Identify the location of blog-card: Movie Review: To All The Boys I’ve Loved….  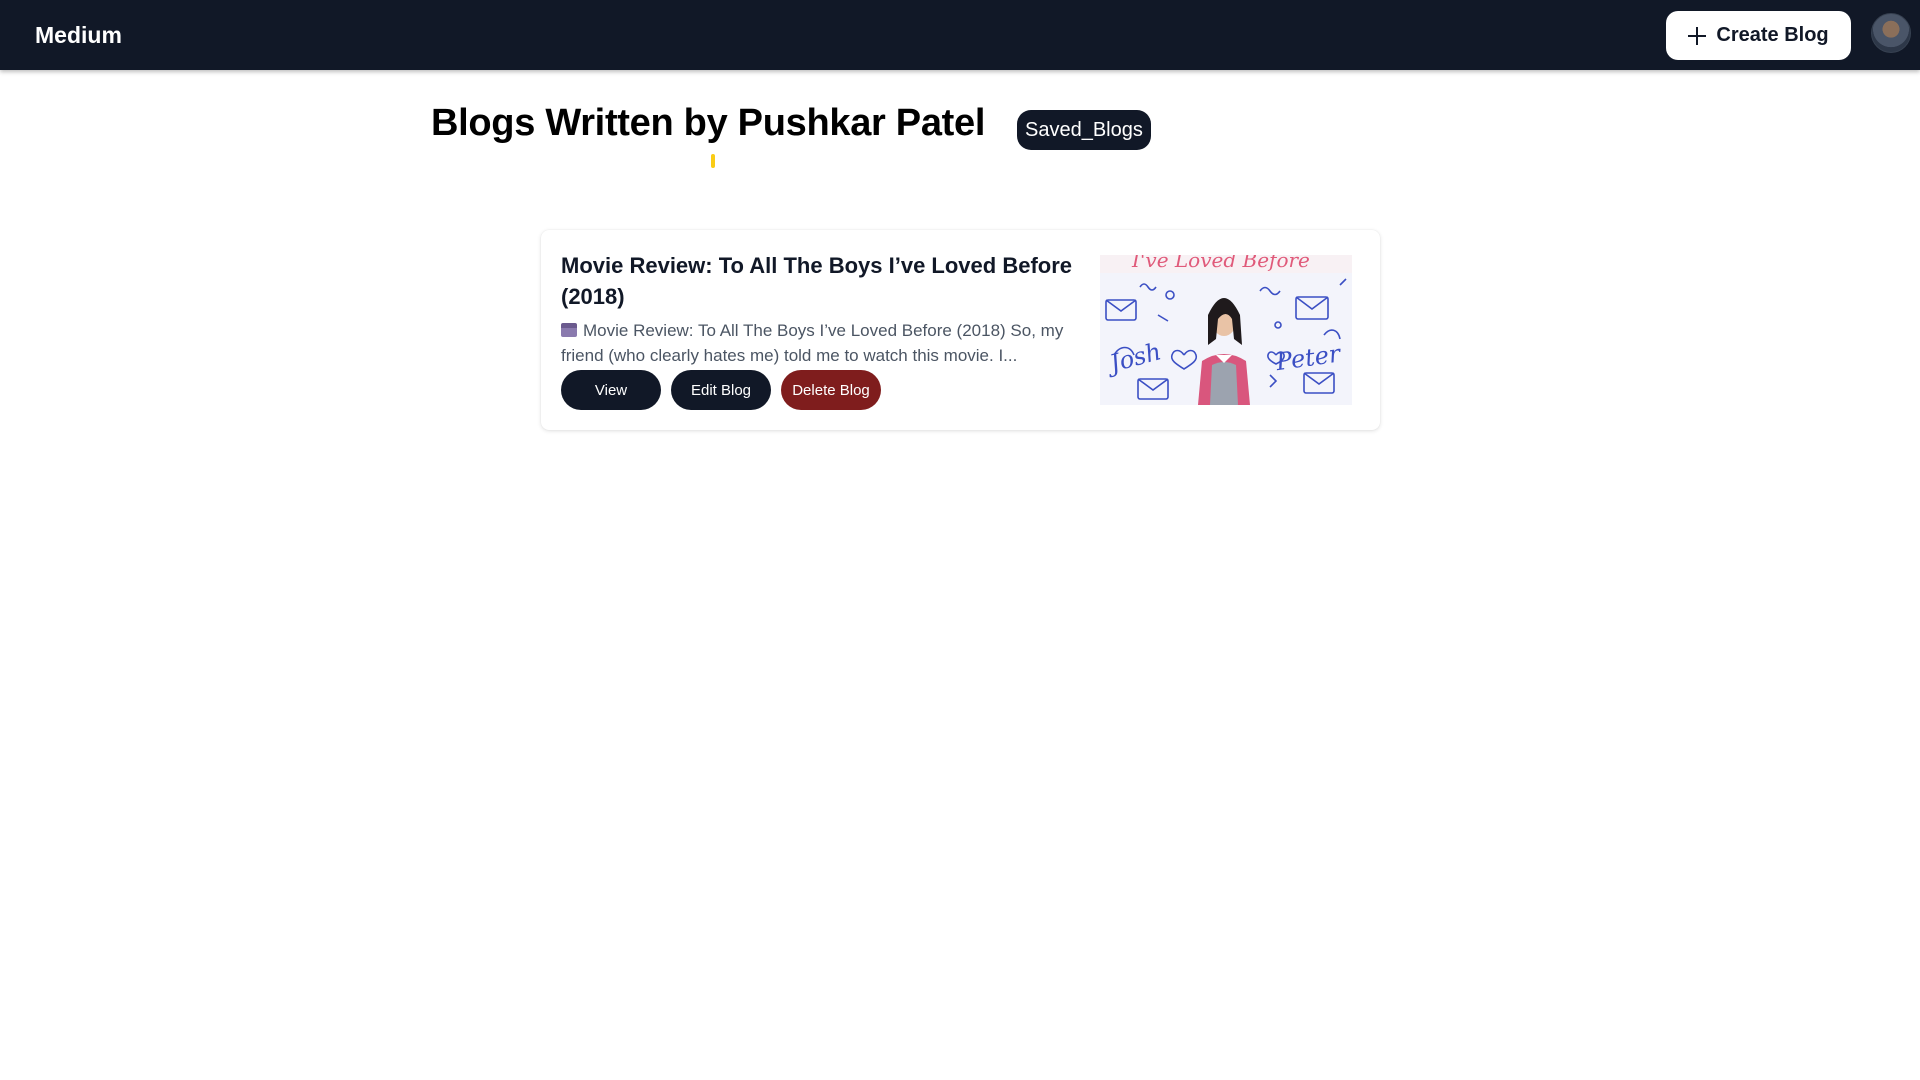
(960, 330).